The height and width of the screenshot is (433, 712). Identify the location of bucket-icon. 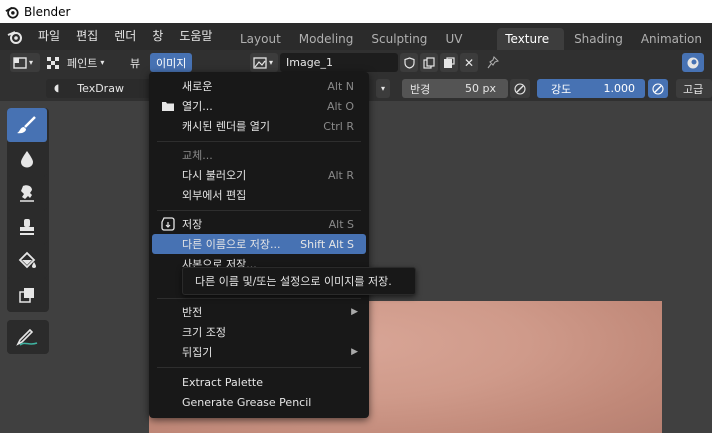
(27, 260).